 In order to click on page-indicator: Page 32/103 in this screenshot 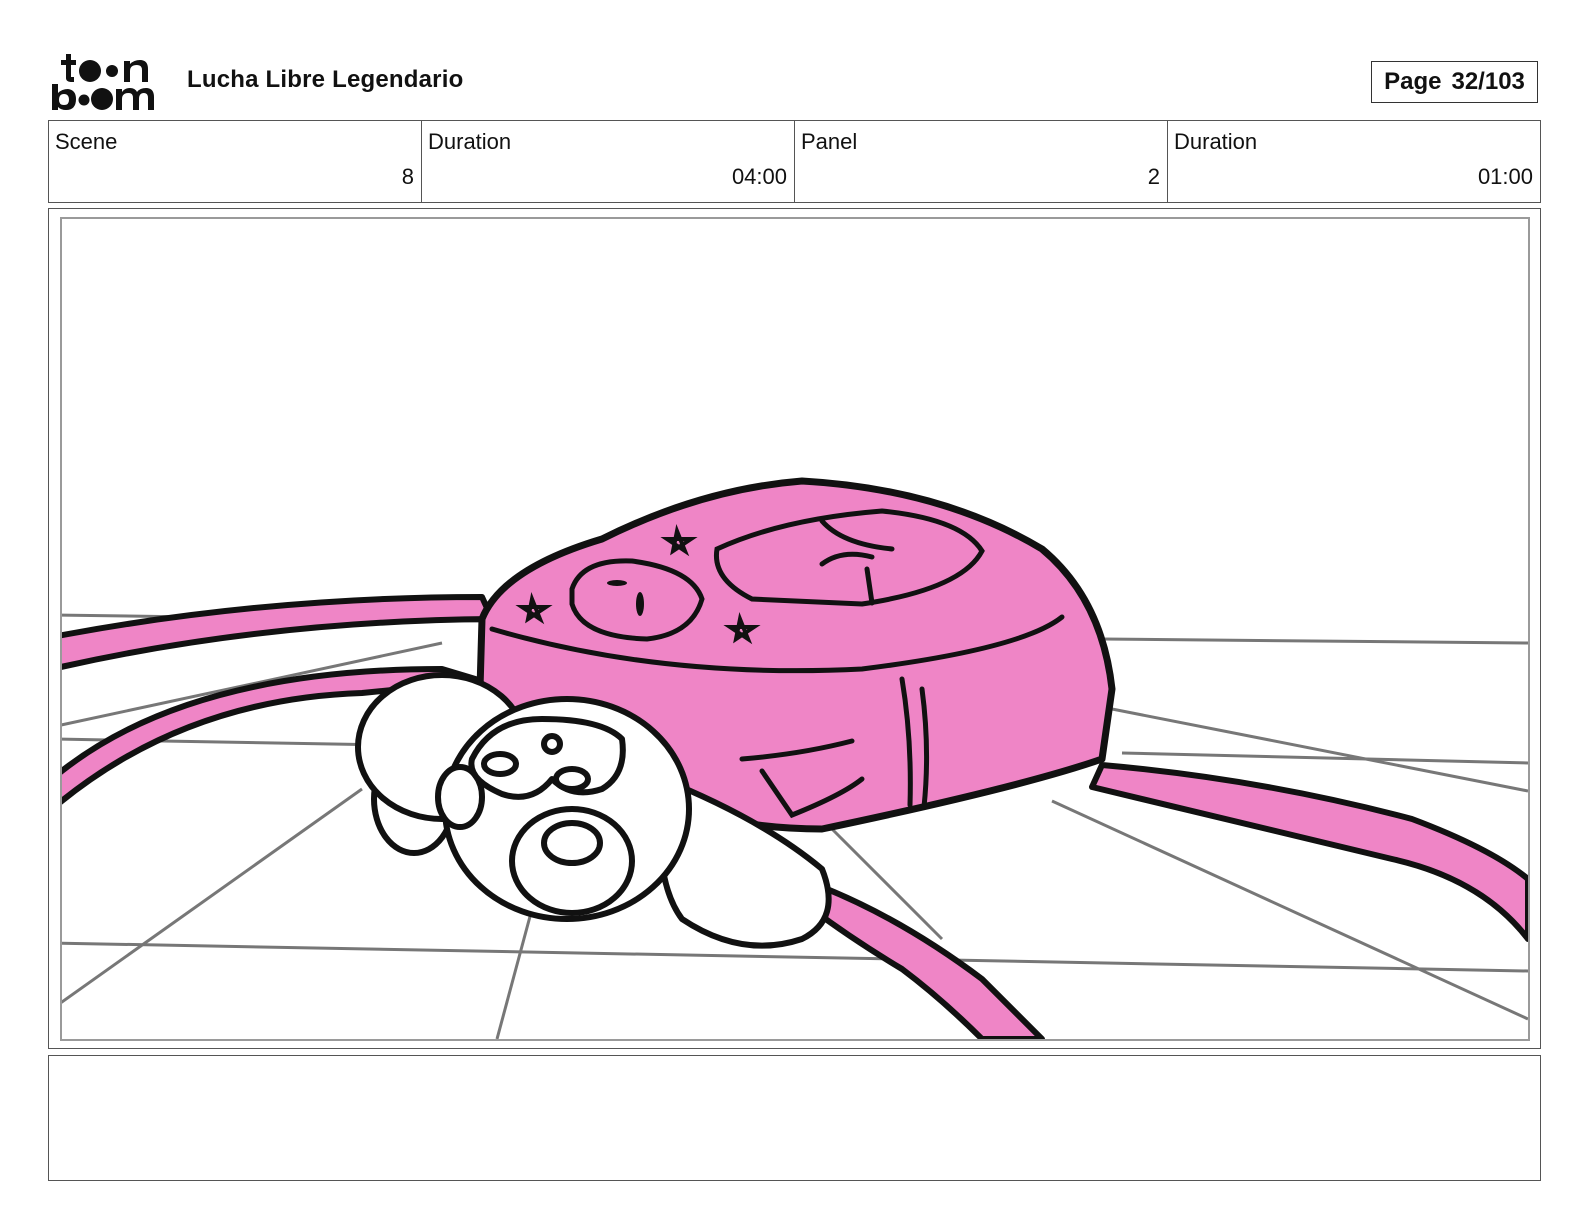, I will do `click(1454, 82)`.